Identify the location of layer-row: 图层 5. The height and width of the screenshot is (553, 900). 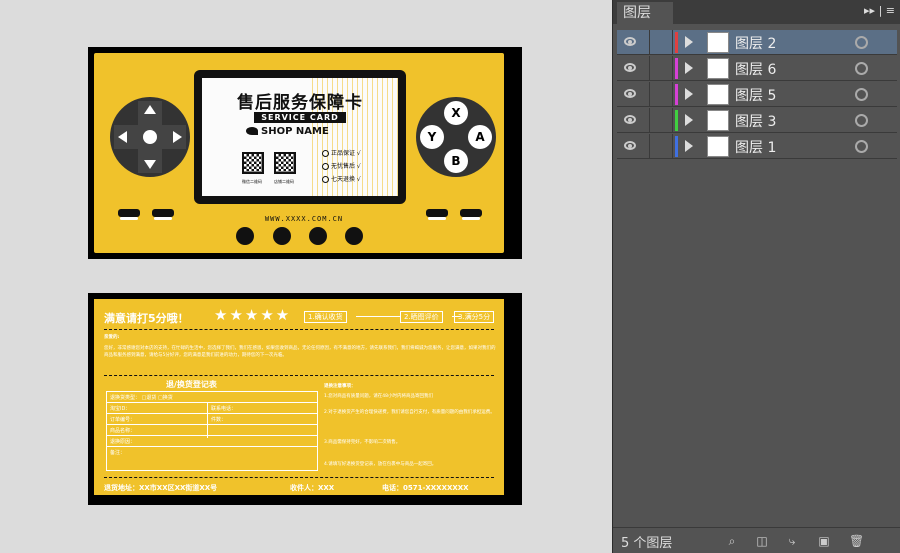
(757, 94).